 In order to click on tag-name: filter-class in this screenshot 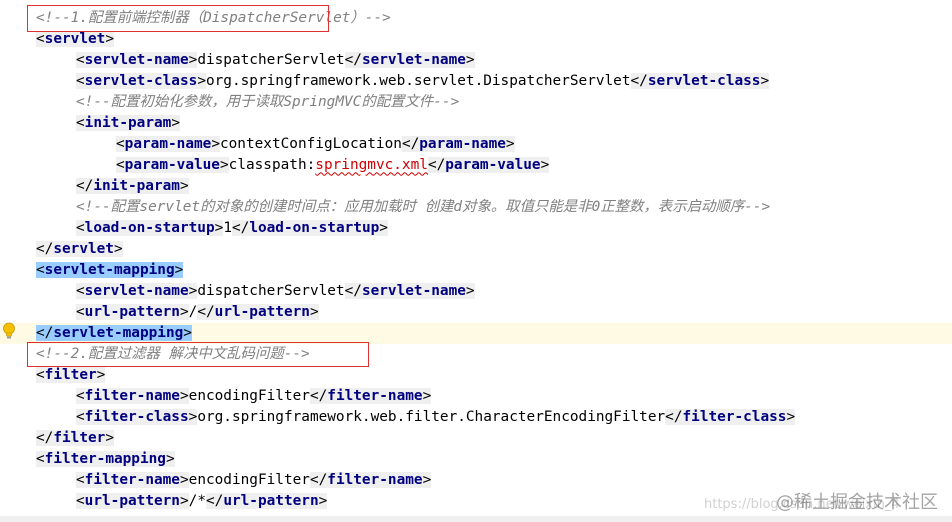, I will do `click(734, 416)`.